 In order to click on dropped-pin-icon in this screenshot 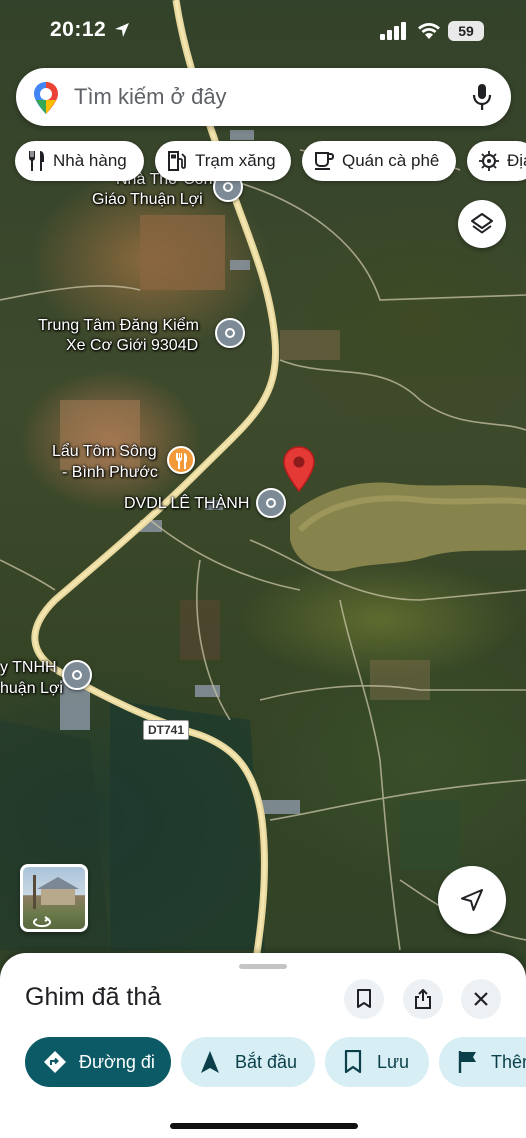, I will do `click(299, 469)`.